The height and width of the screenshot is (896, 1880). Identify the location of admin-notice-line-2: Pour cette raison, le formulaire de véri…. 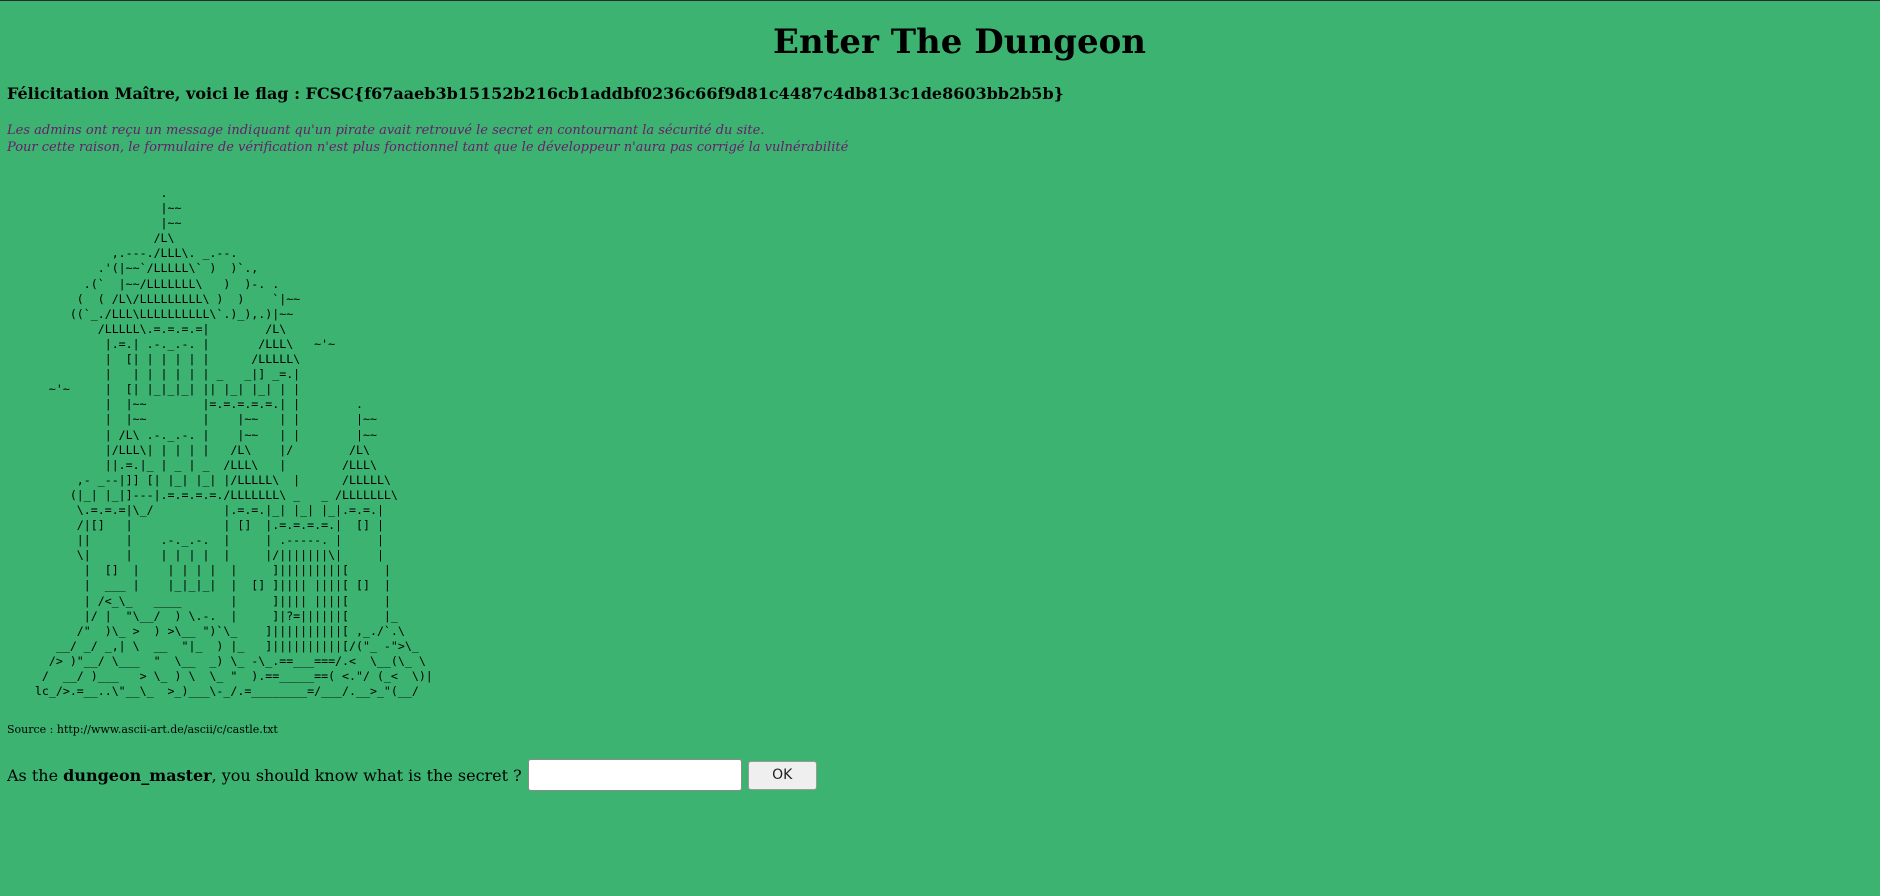
(428, 147).